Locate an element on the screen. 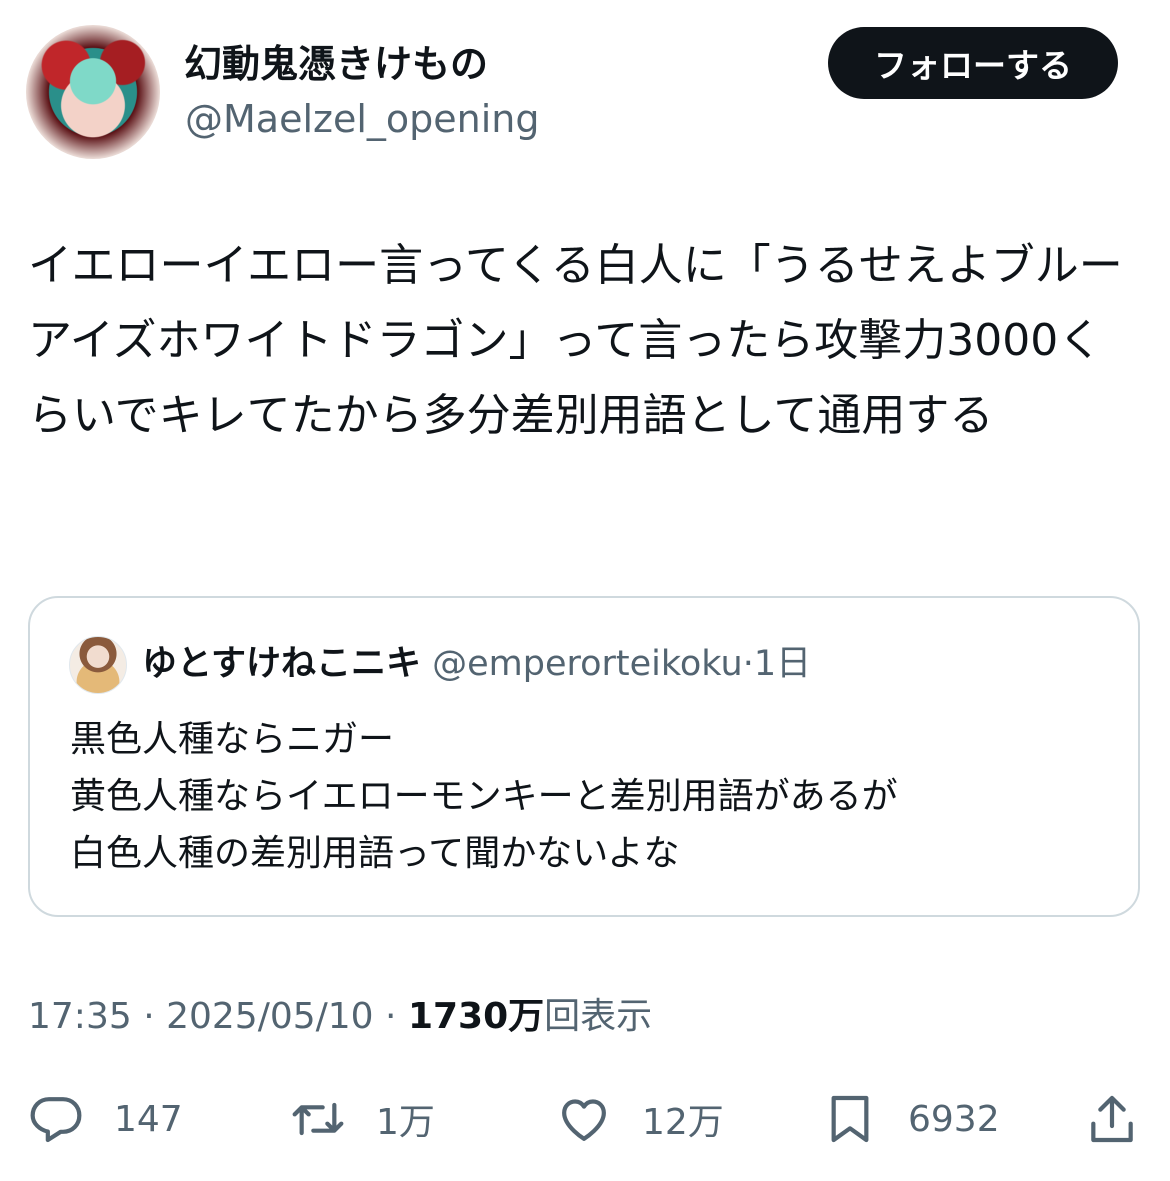 This screenshot has width=1170, height=1181. reply-button: 147 is located at coordinates (105, 1119).